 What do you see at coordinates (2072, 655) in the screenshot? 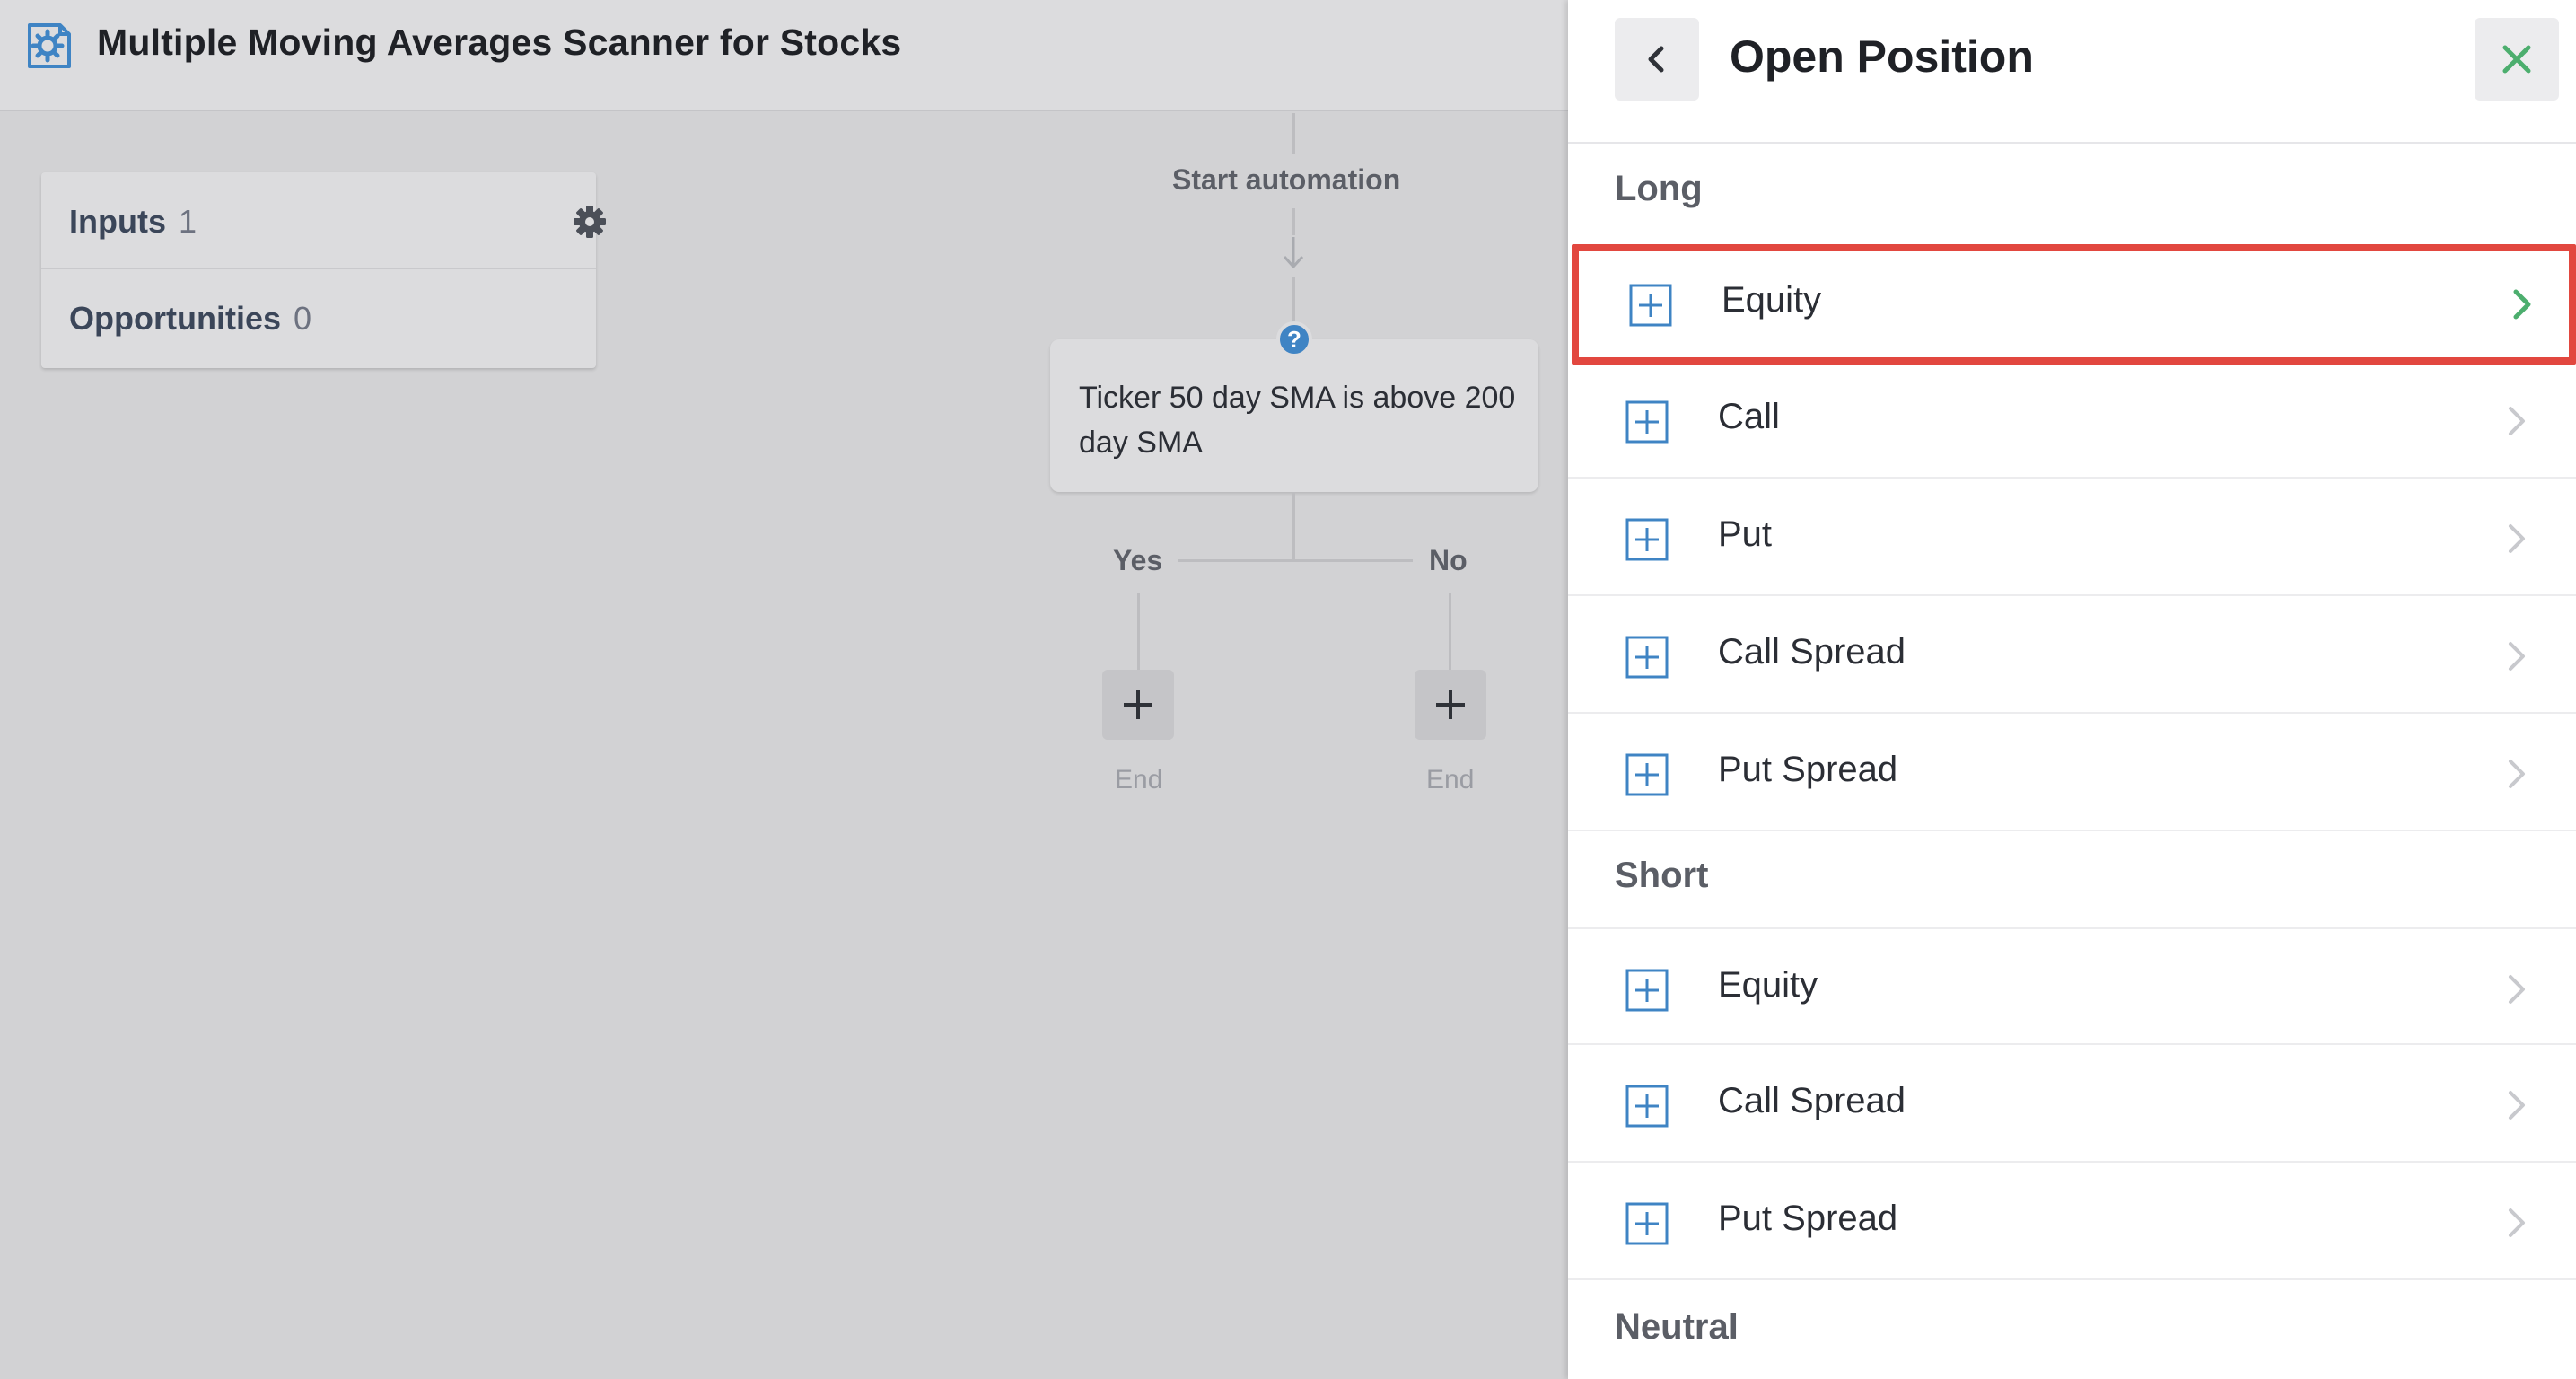
I see `long-call-spread-item: Call Spread` at bounding box center [2072, 655].